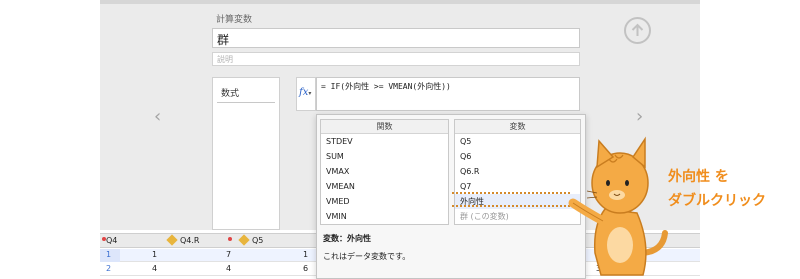 The image size is (800, 279). Describe the element at coordinates (305, 268) in the screenshot. I see `table-cell: 6` at that location.